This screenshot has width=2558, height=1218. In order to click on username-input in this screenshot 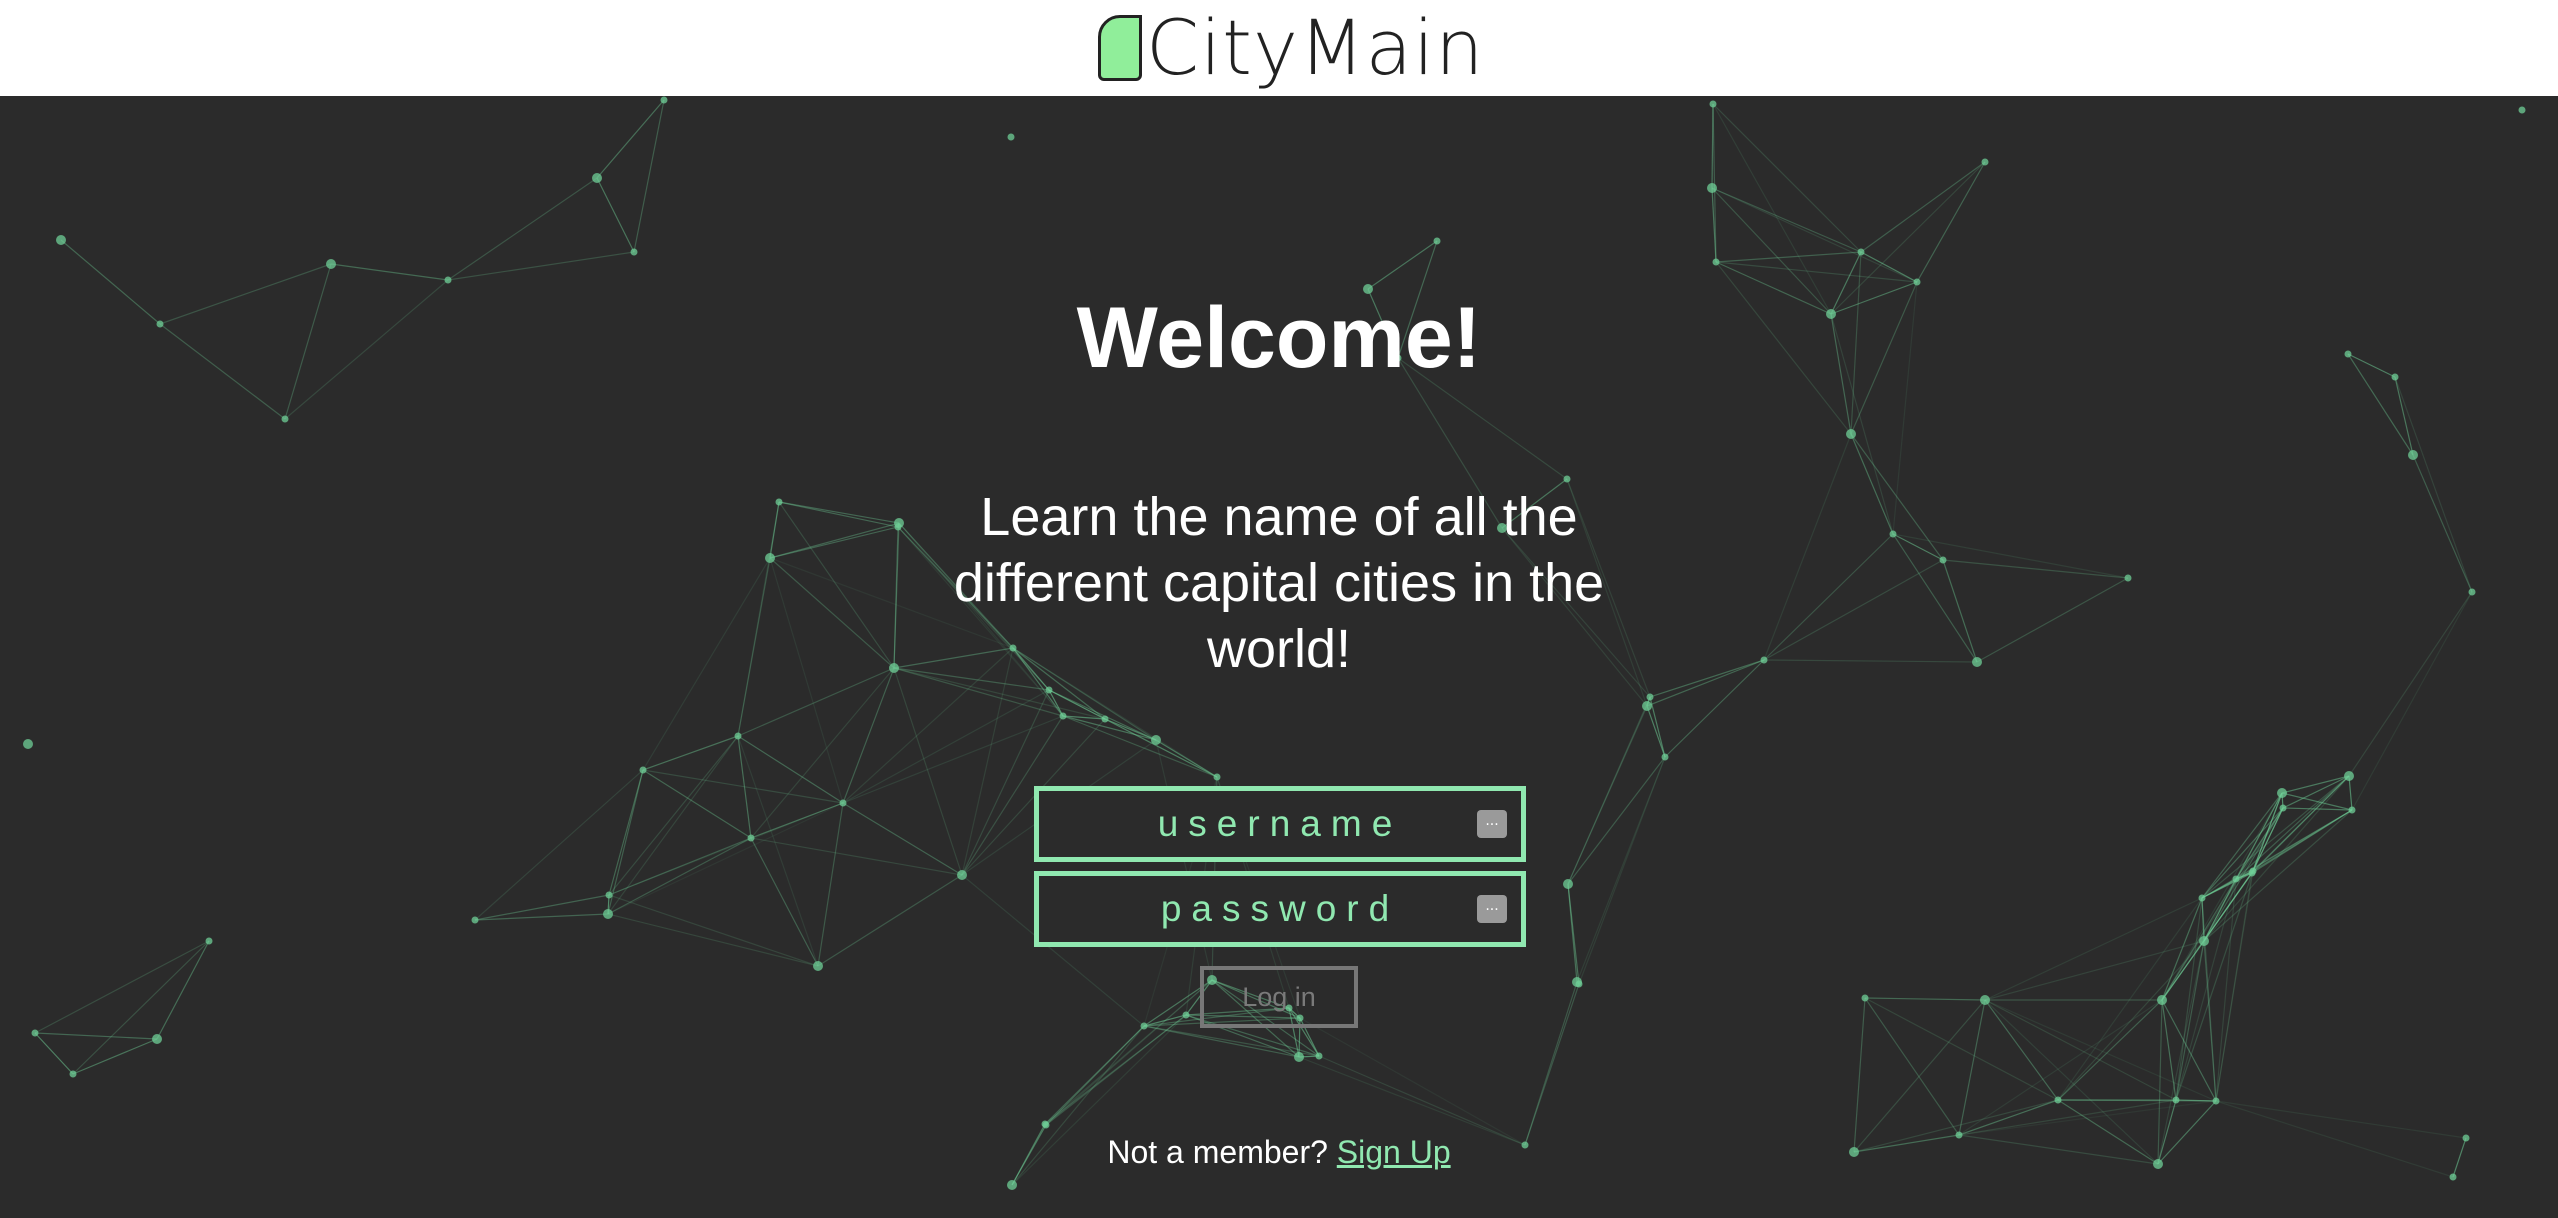, I will do `click(1280, 824)`.